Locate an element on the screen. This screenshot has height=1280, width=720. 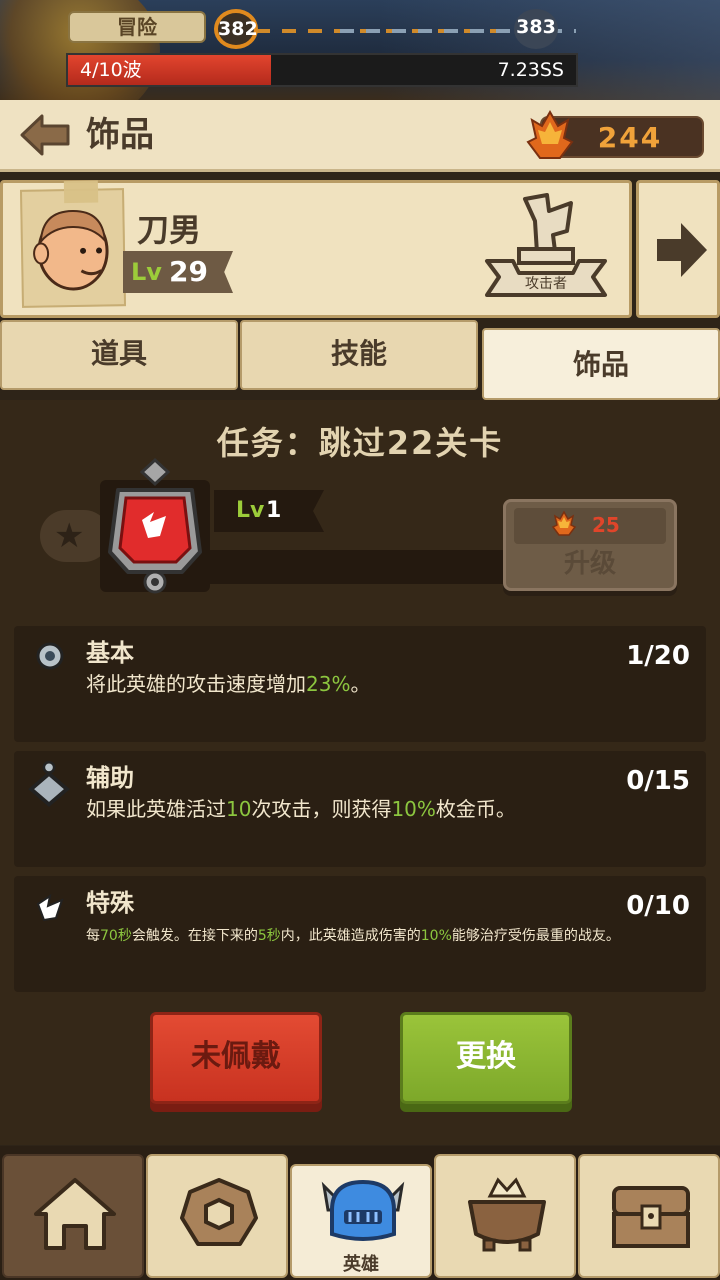
cauldron-icon is located at coordinates (507, 1214).